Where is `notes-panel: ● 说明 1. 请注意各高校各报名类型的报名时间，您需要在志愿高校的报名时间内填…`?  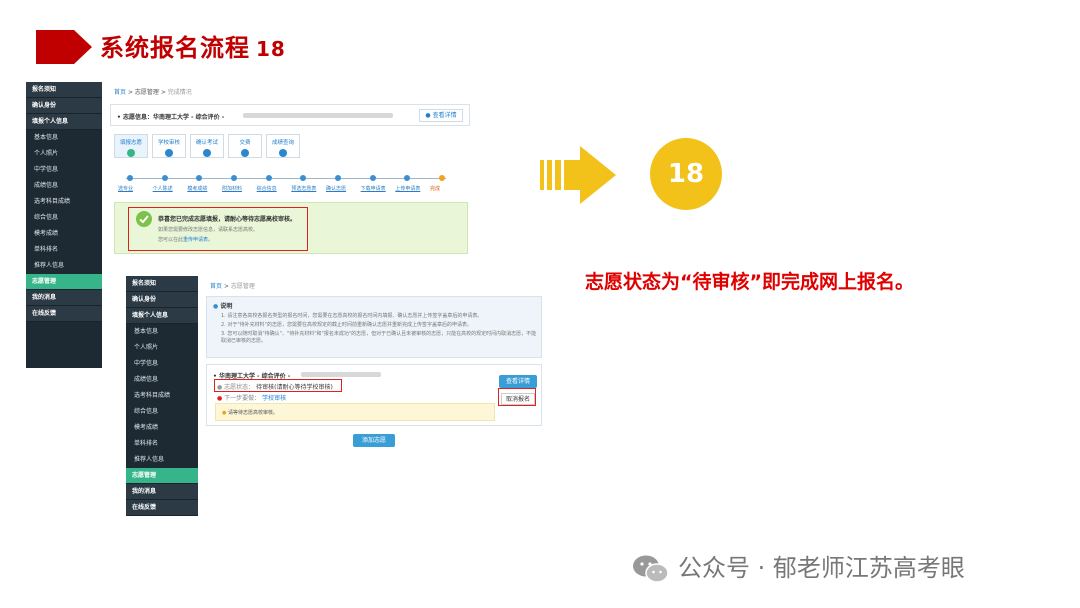
notes-panel: ● 说明 1. 请注意各高校各报名类型的报名时间，您需要在志愿高校的报名时间内填… is located at coordinates (374, 327).